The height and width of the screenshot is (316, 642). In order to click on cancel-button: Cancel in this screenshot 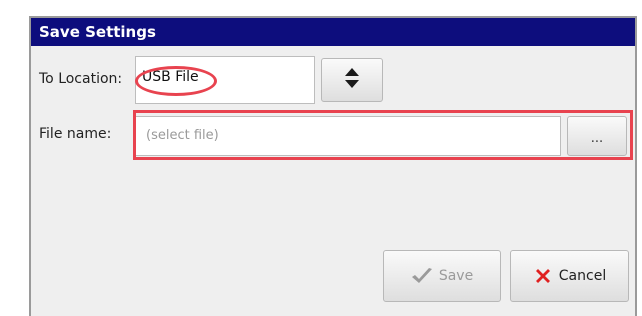, I will do `click(569, 276)`.